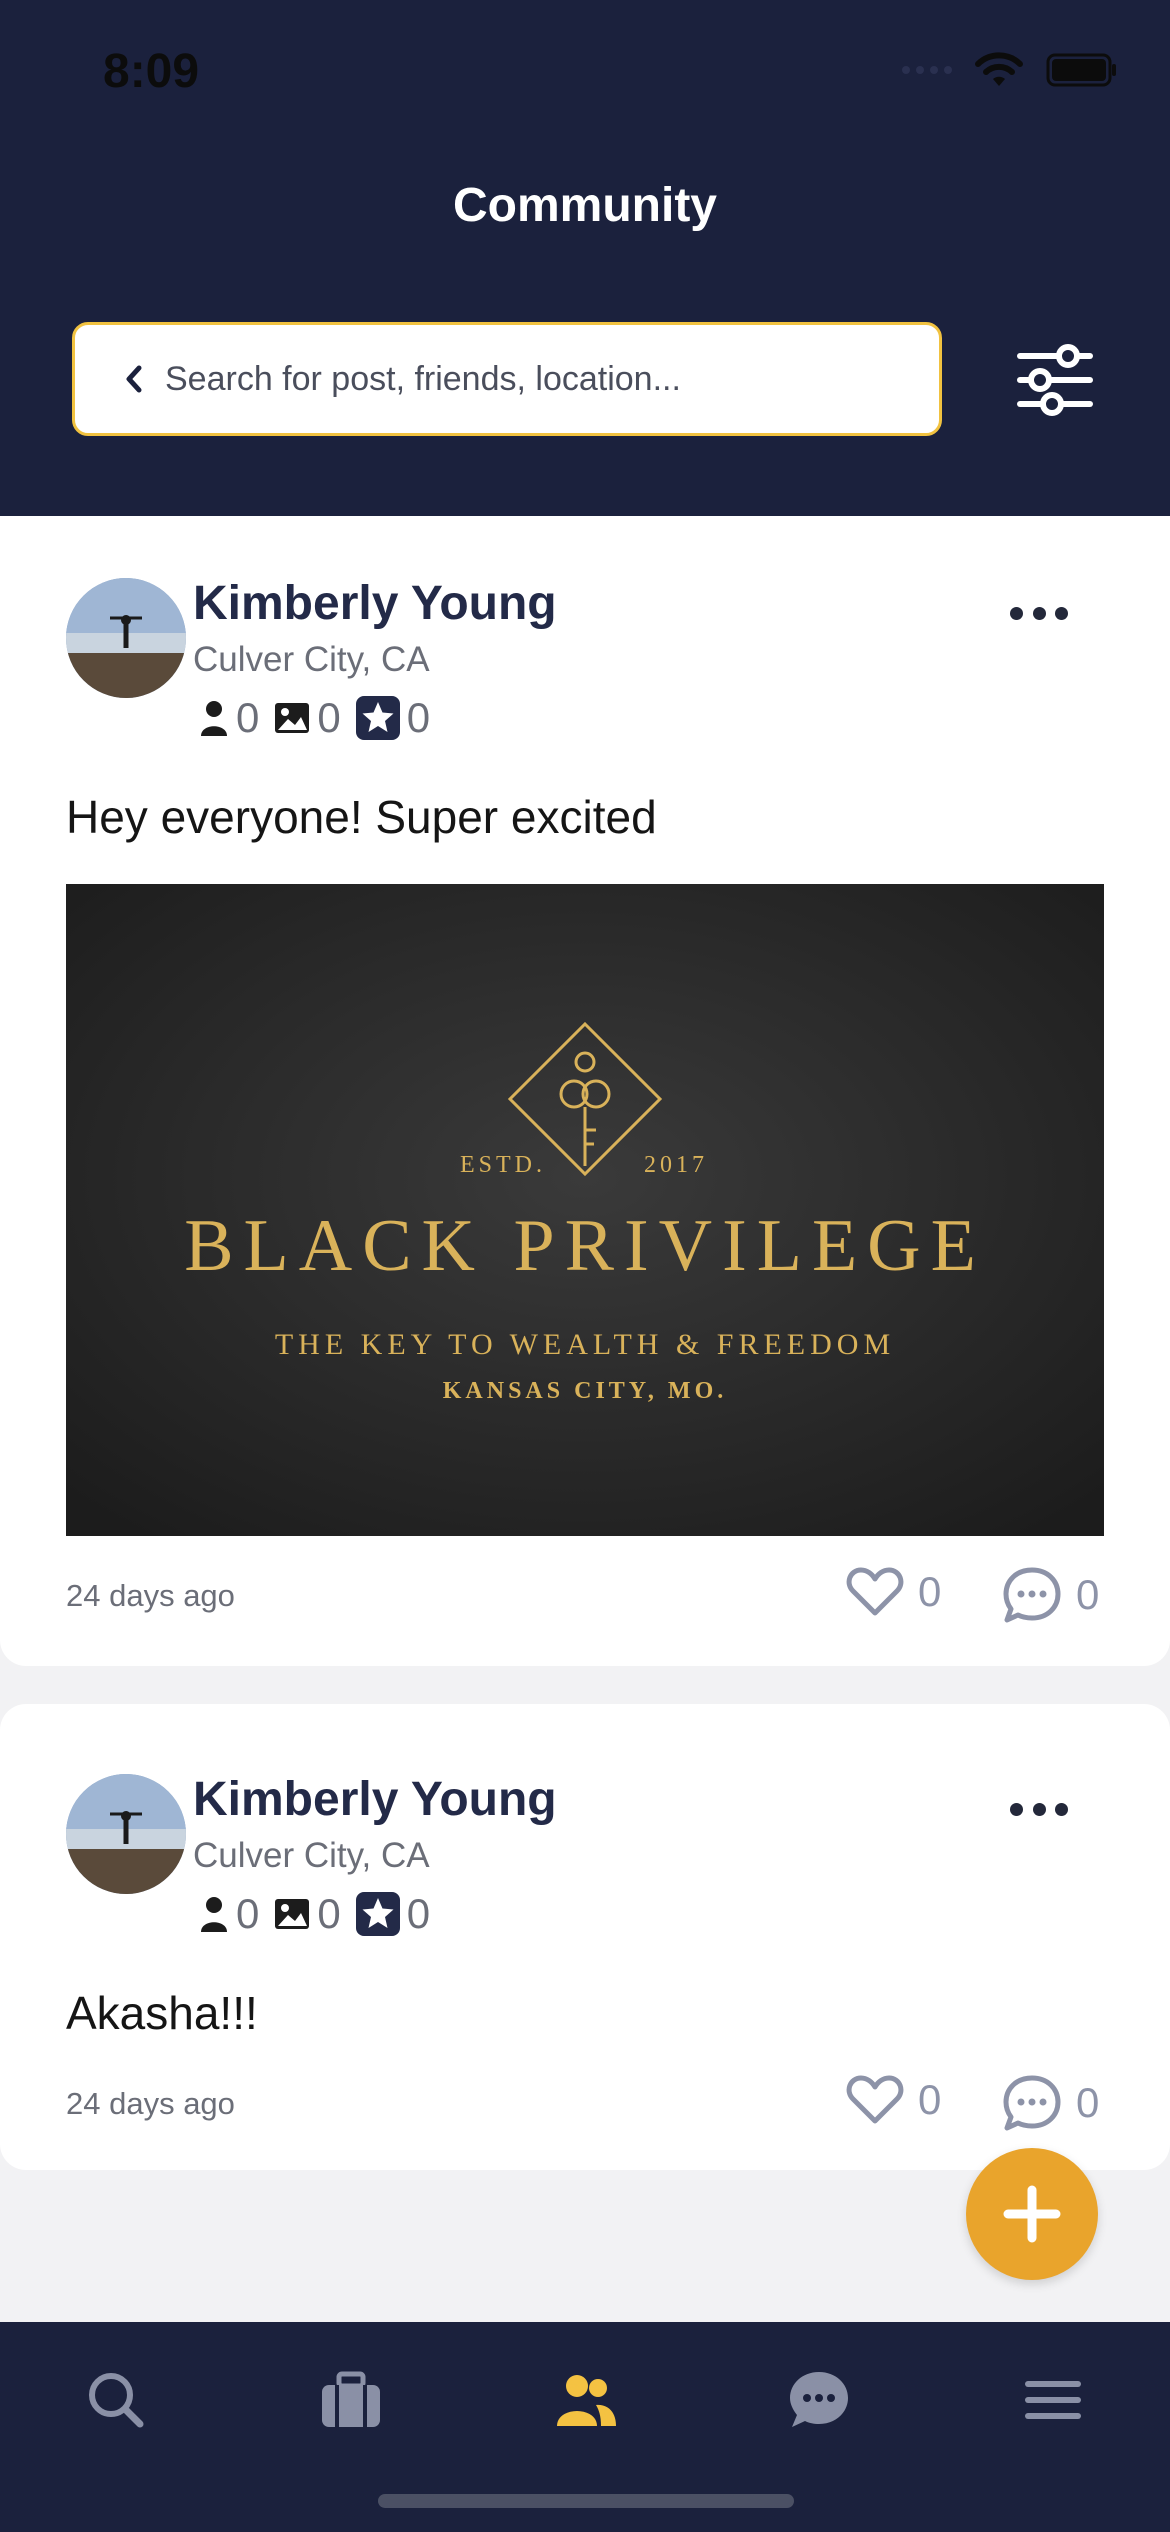  What do you see at coordinates (134, 379) in the screenshot?
I see `back-chevron-icon` at bounding box center [134, 379].